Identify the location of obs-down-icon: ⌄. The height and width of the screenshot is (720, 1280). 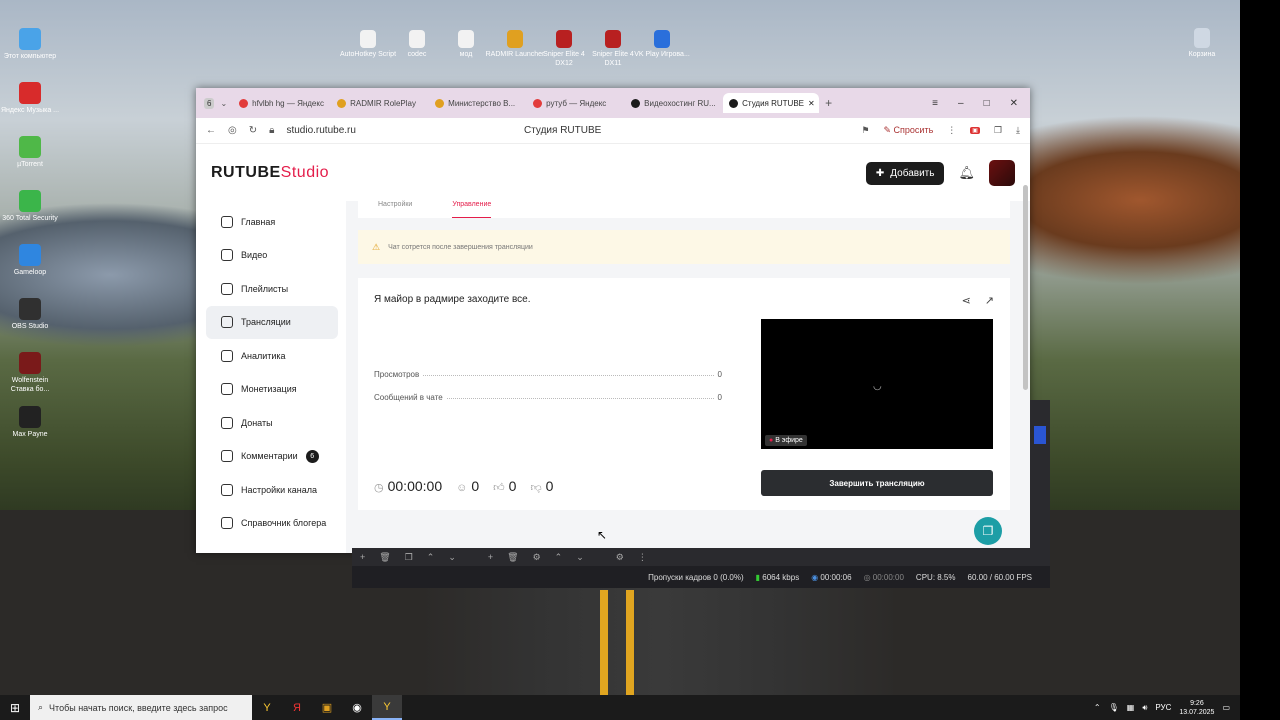
(452, 557).